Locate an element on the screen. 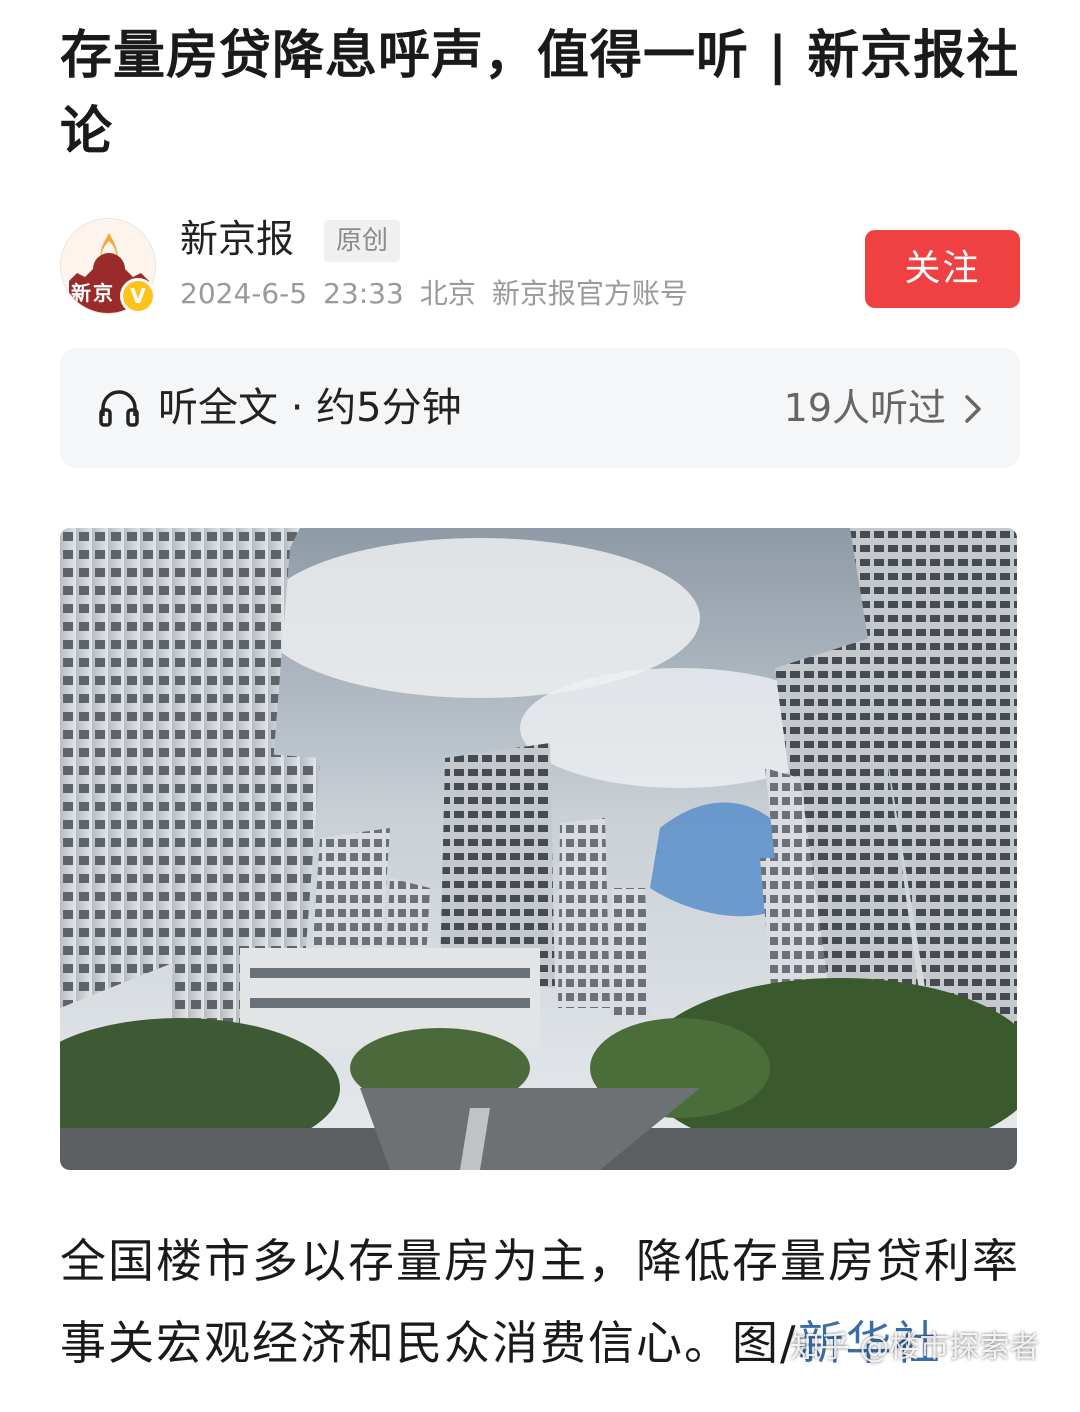 The height and width of the screenshot is (1412, 1080). chevron-right-icon is located at coordinates (973, 409).